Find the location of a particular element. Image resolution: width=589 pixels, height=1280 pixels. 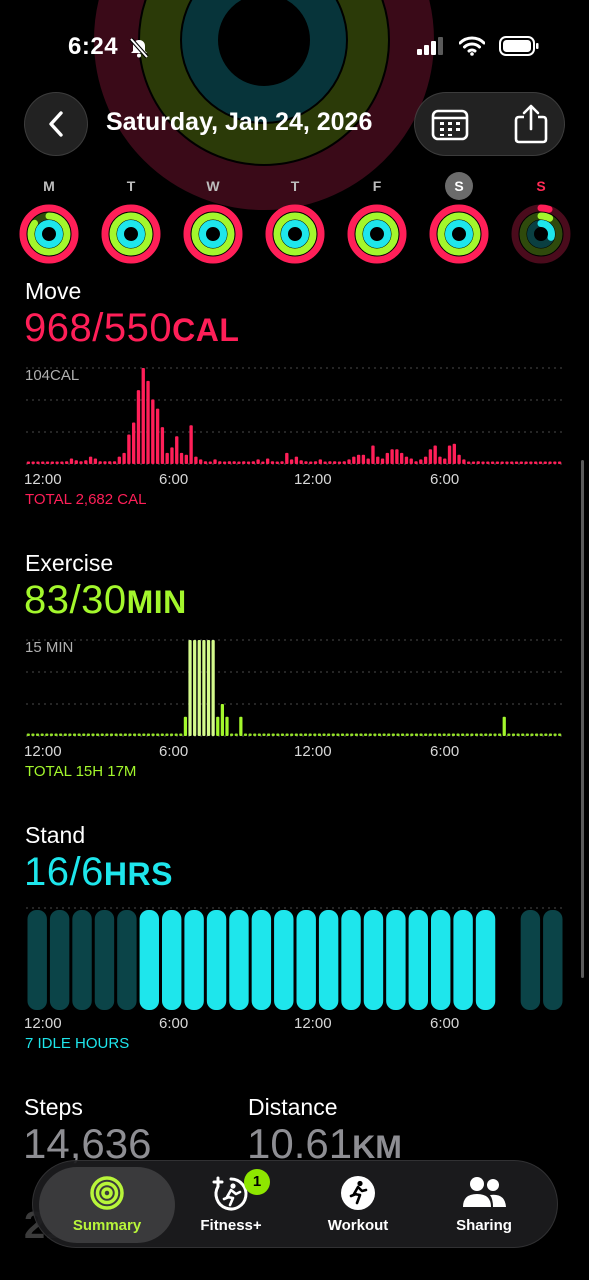

exercise-axis-label-0: 12:00 is located at coordinates (43, 751).